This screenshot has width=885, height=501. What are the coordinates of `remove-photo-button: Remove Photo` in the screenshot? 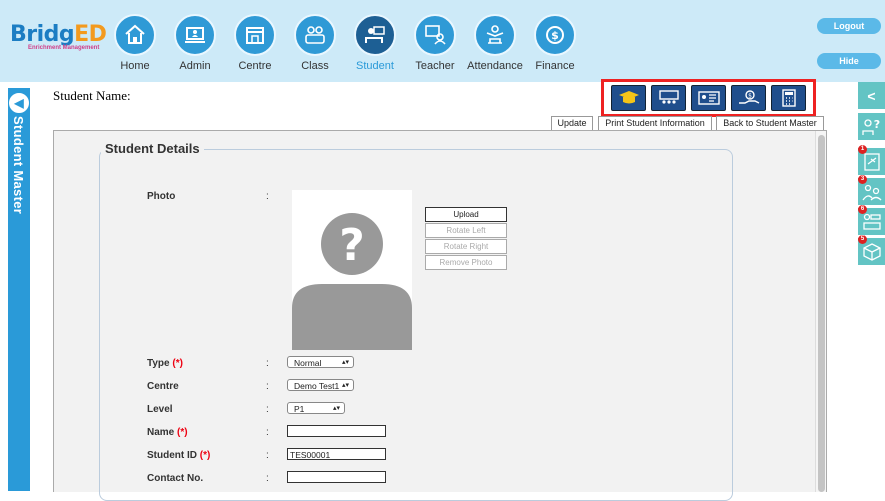 It's located at (466, 262).